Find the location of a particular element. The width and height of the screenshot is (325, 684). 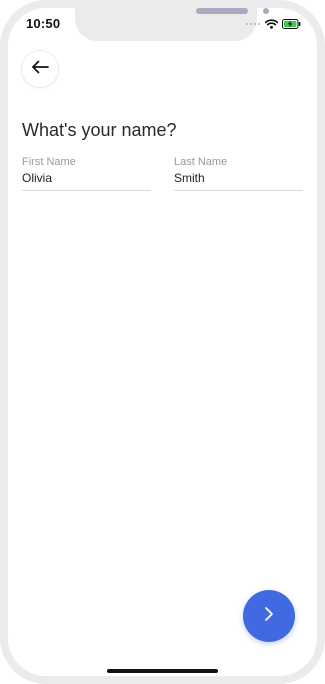

notch is located at coordinates (172, 24).